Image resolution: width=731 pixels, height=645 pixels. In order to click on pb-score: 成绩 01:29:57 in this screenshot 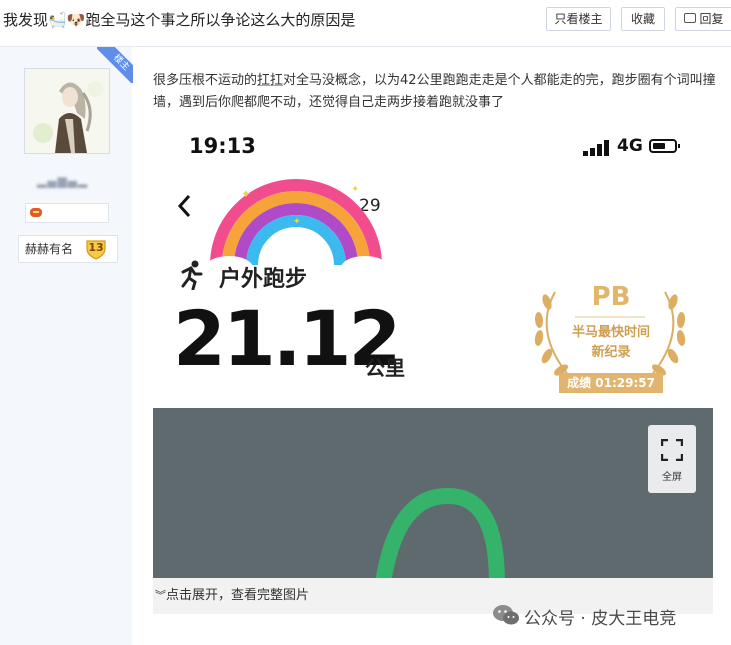, I will do `click(611, 383)`.